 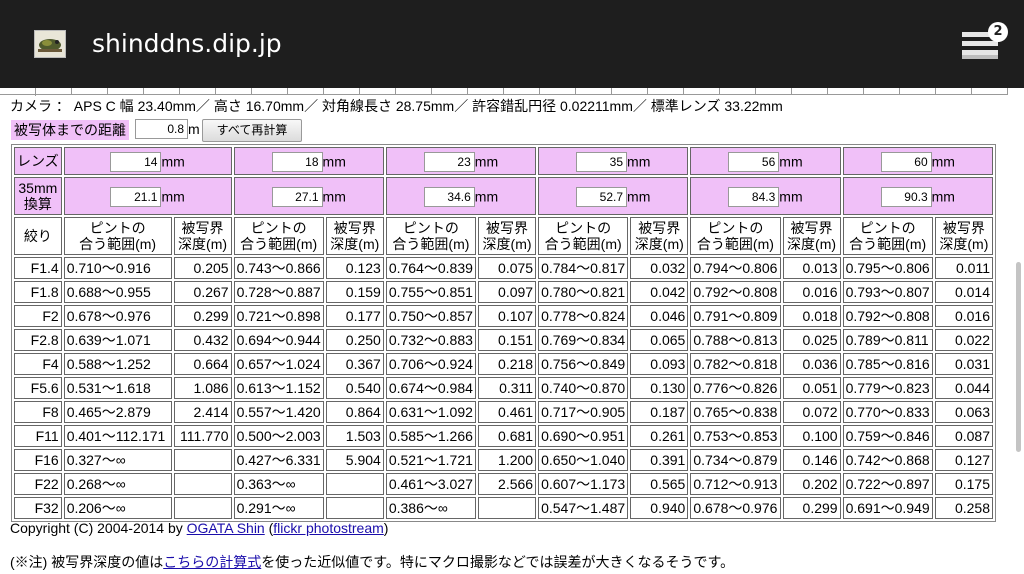 I want to click on dof-cell: 0.018, so click(x=811, y=316).